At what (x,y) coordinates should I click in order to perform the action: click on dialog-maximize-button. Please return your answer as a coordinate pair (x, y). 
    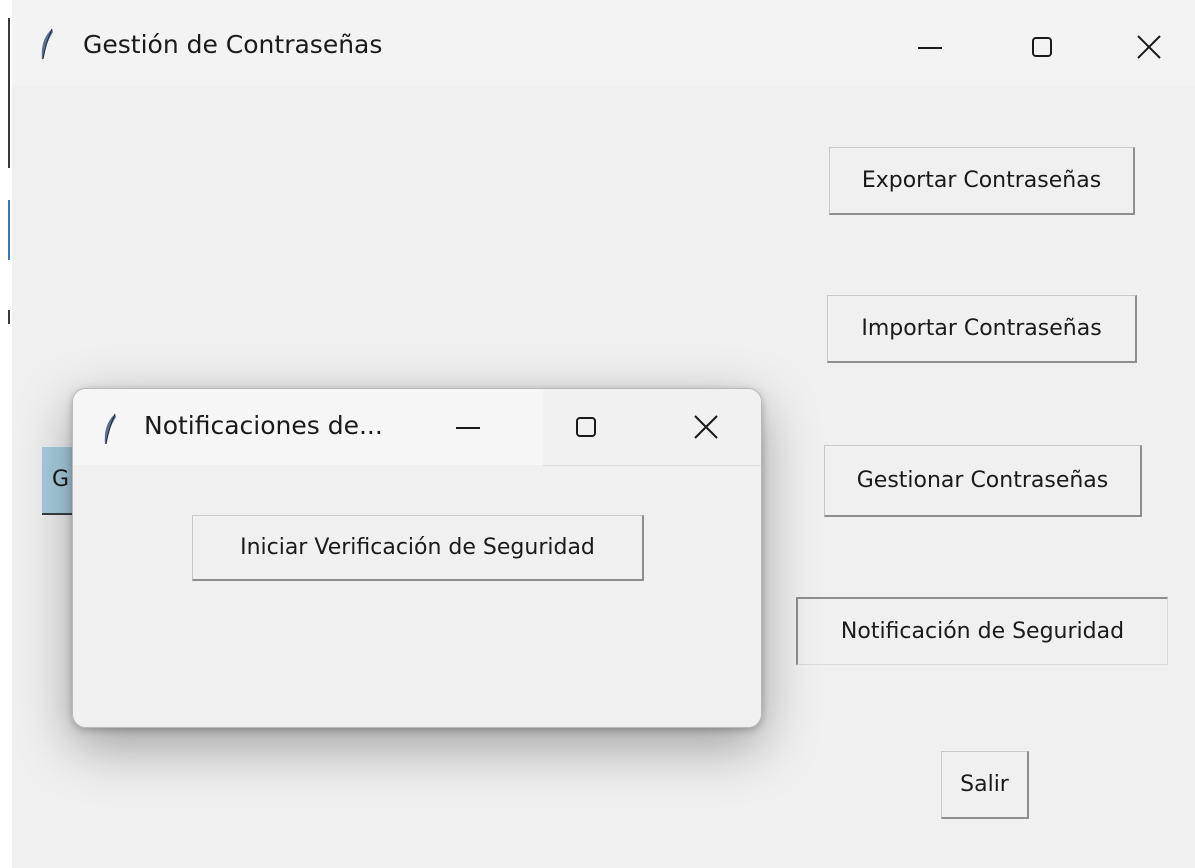
    Looking at the image, I should click on (586, 427).